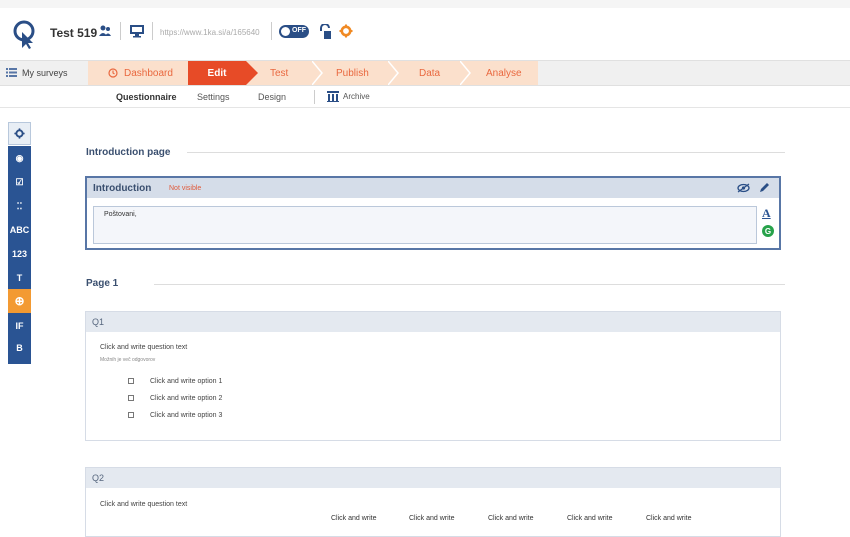  I want to click on question-number: Q2, so click(98, 478).